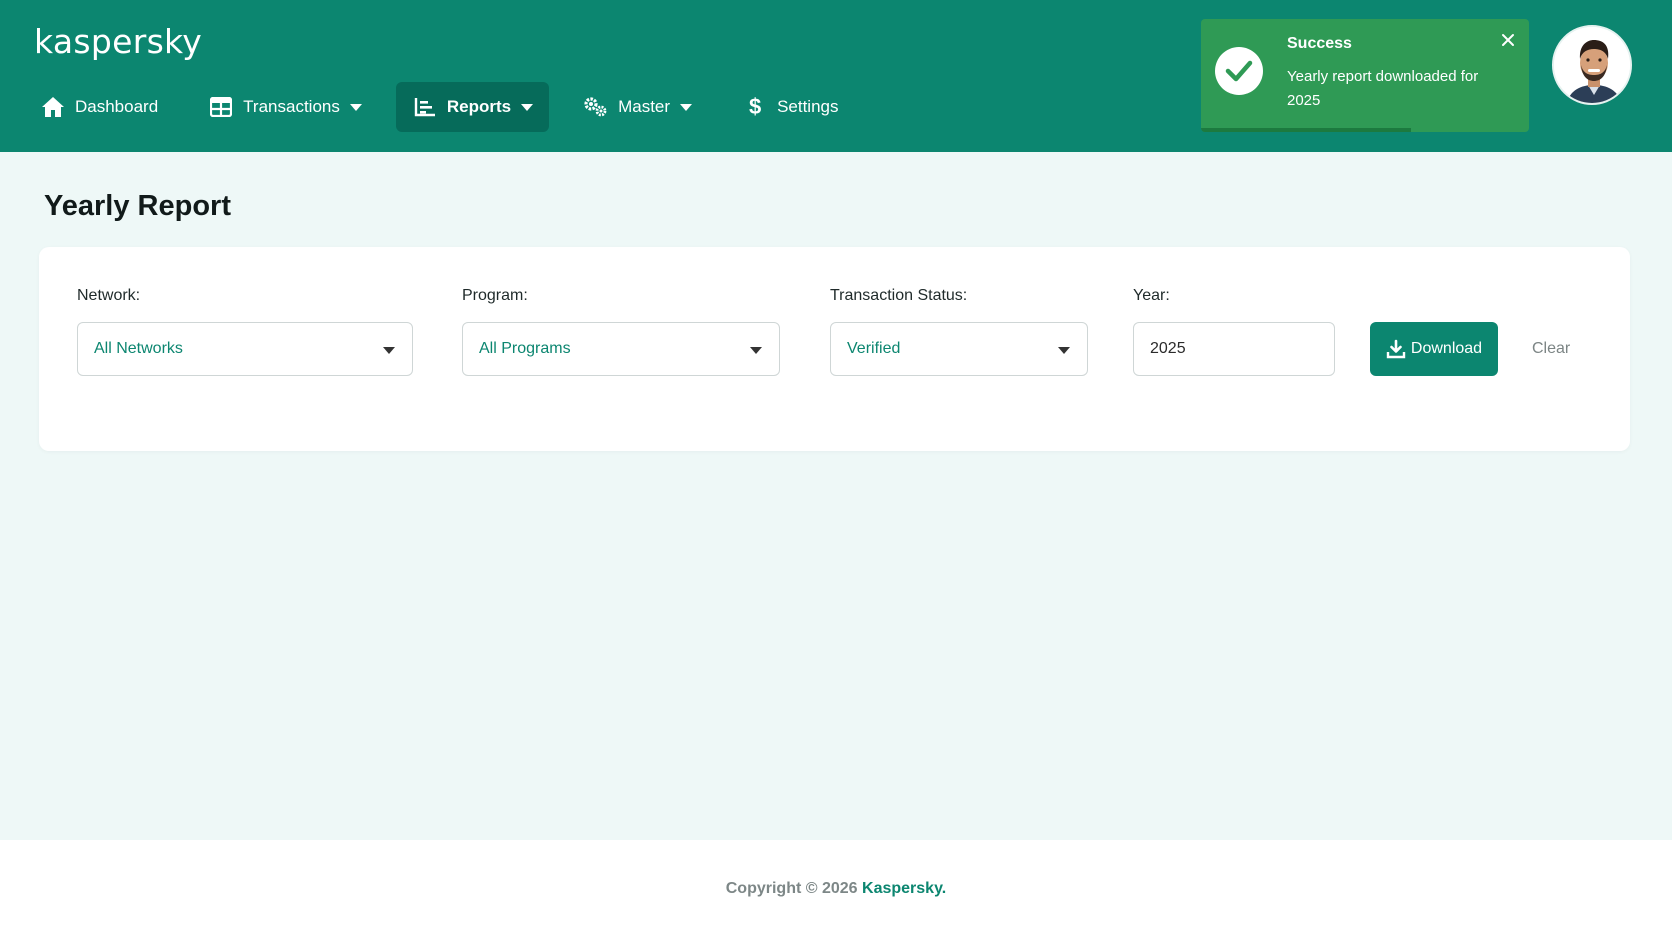 The image size is (1672, 941). I want to click on network-select: All Networks, so click(245, 349).